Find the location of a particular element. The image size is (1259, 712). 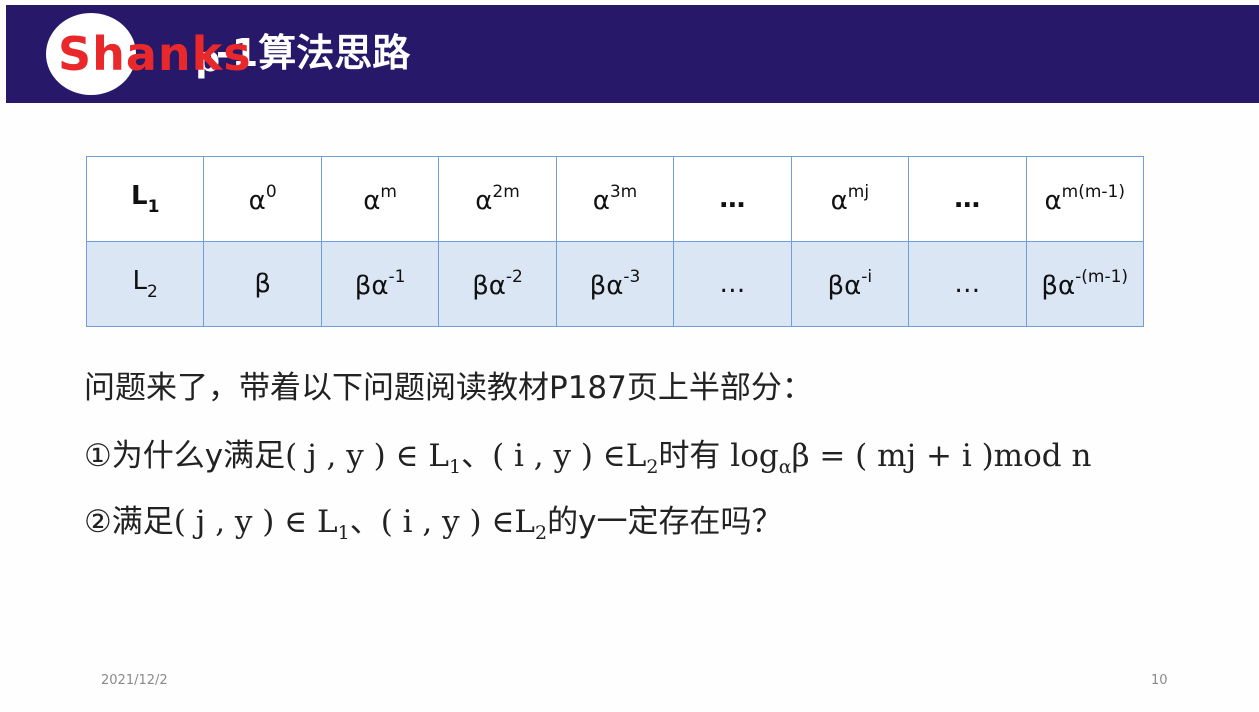

table-cell: β is located at coordinates (262, 284).